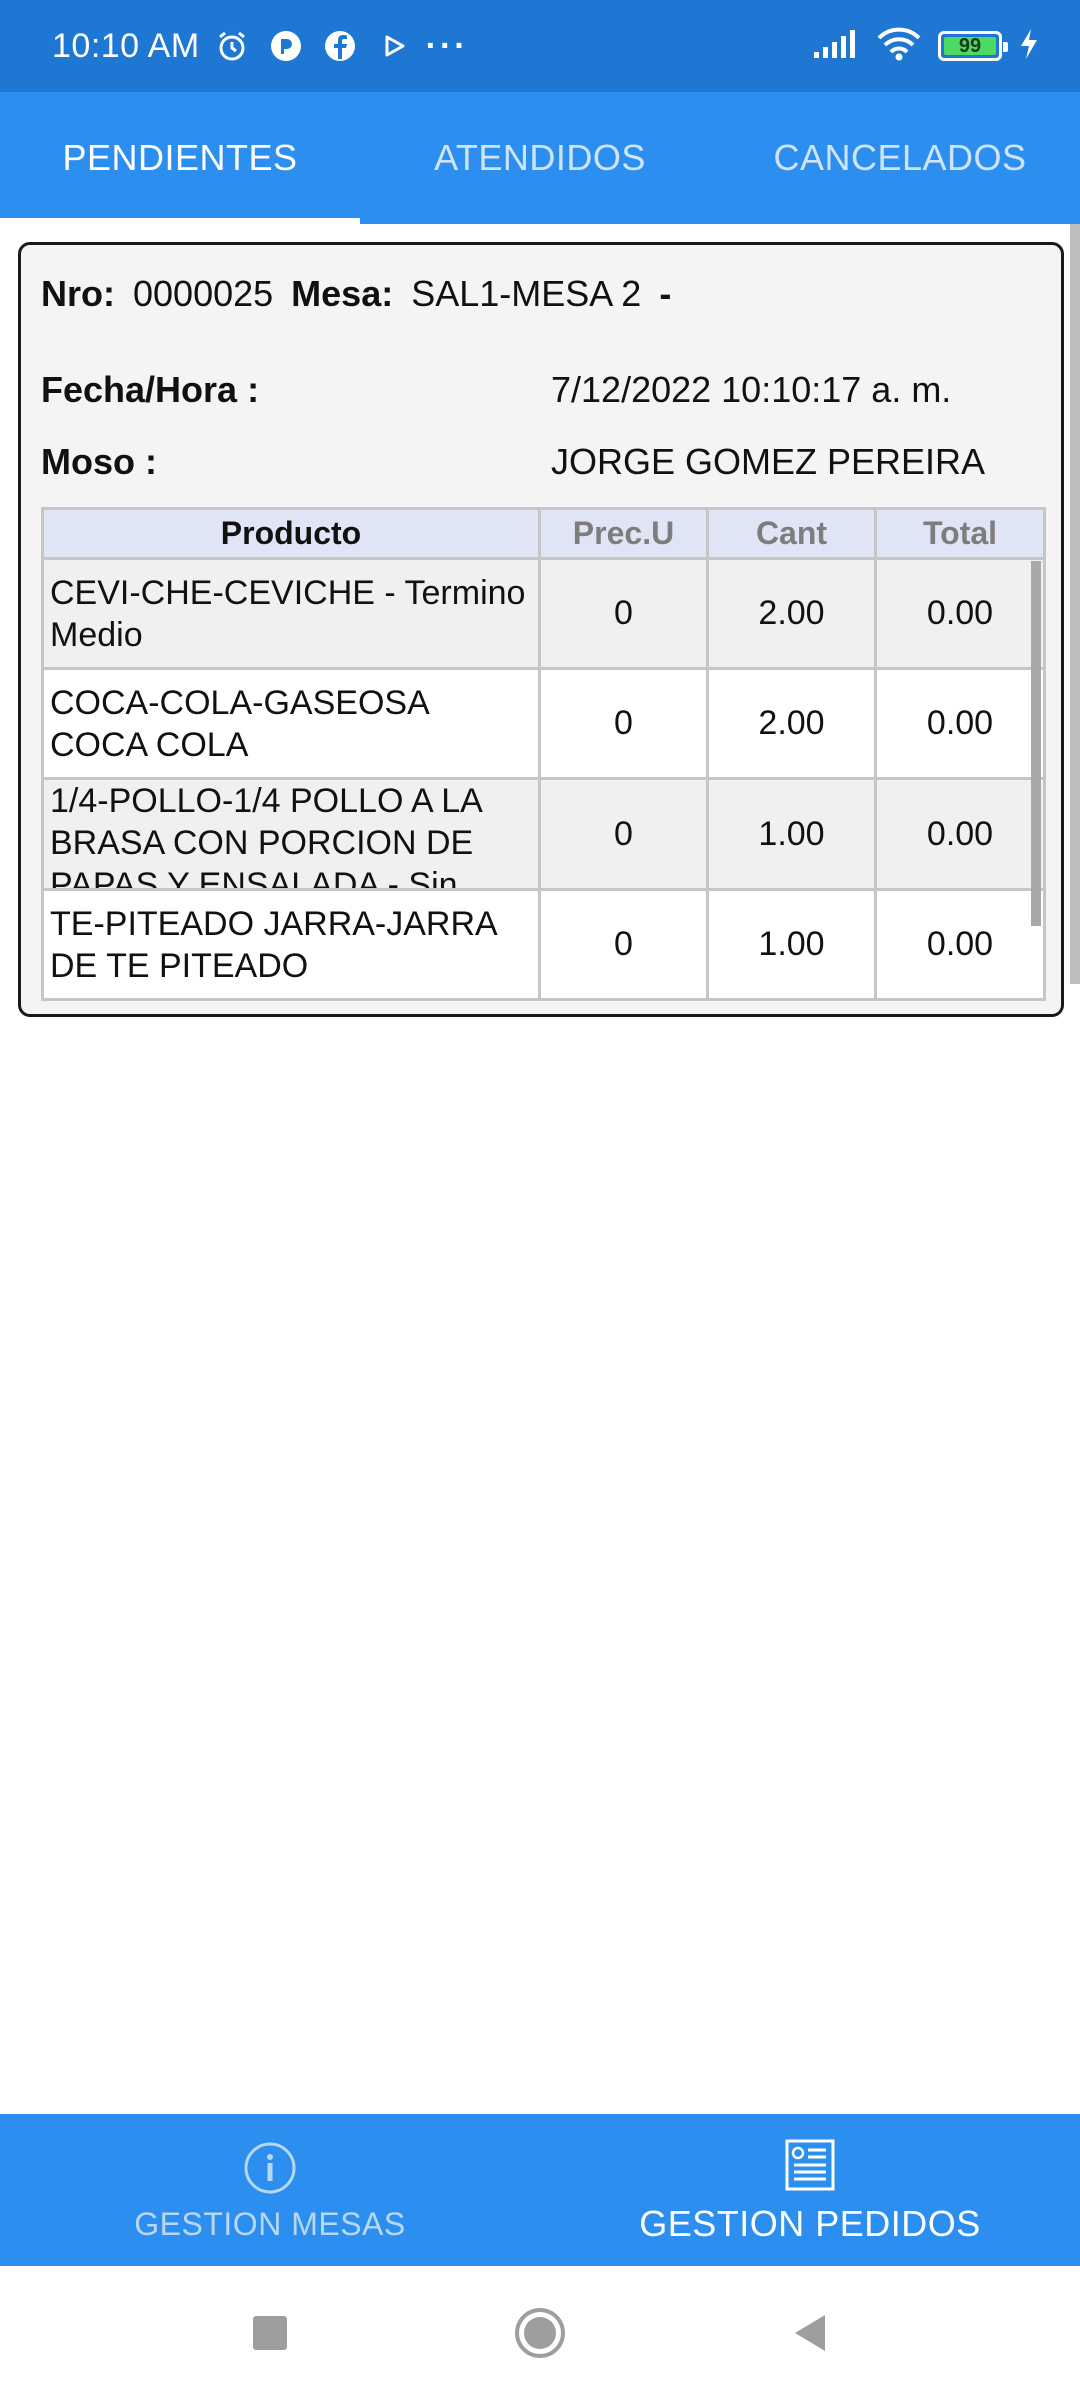 Image resolution: width=1080 pixels, height=2400 pixels. What do you see at coordinates (270, 2223) in the screenshot?
I see `nav-gestion-mesas-label: GESTION MESAS` at bounding box center [270, 2223].